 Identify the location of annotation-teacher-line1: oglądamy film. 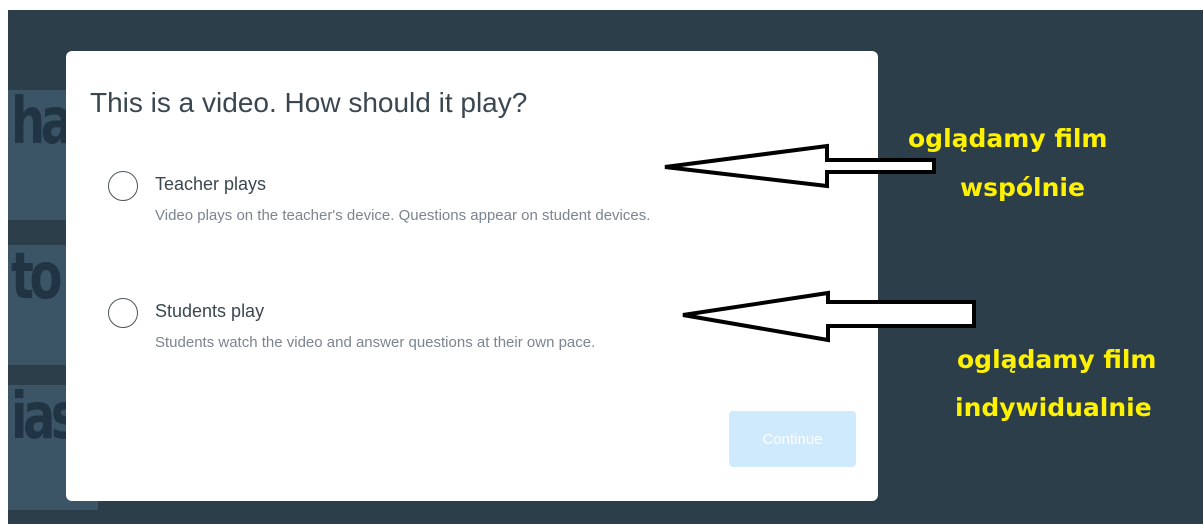
(1008, 138).